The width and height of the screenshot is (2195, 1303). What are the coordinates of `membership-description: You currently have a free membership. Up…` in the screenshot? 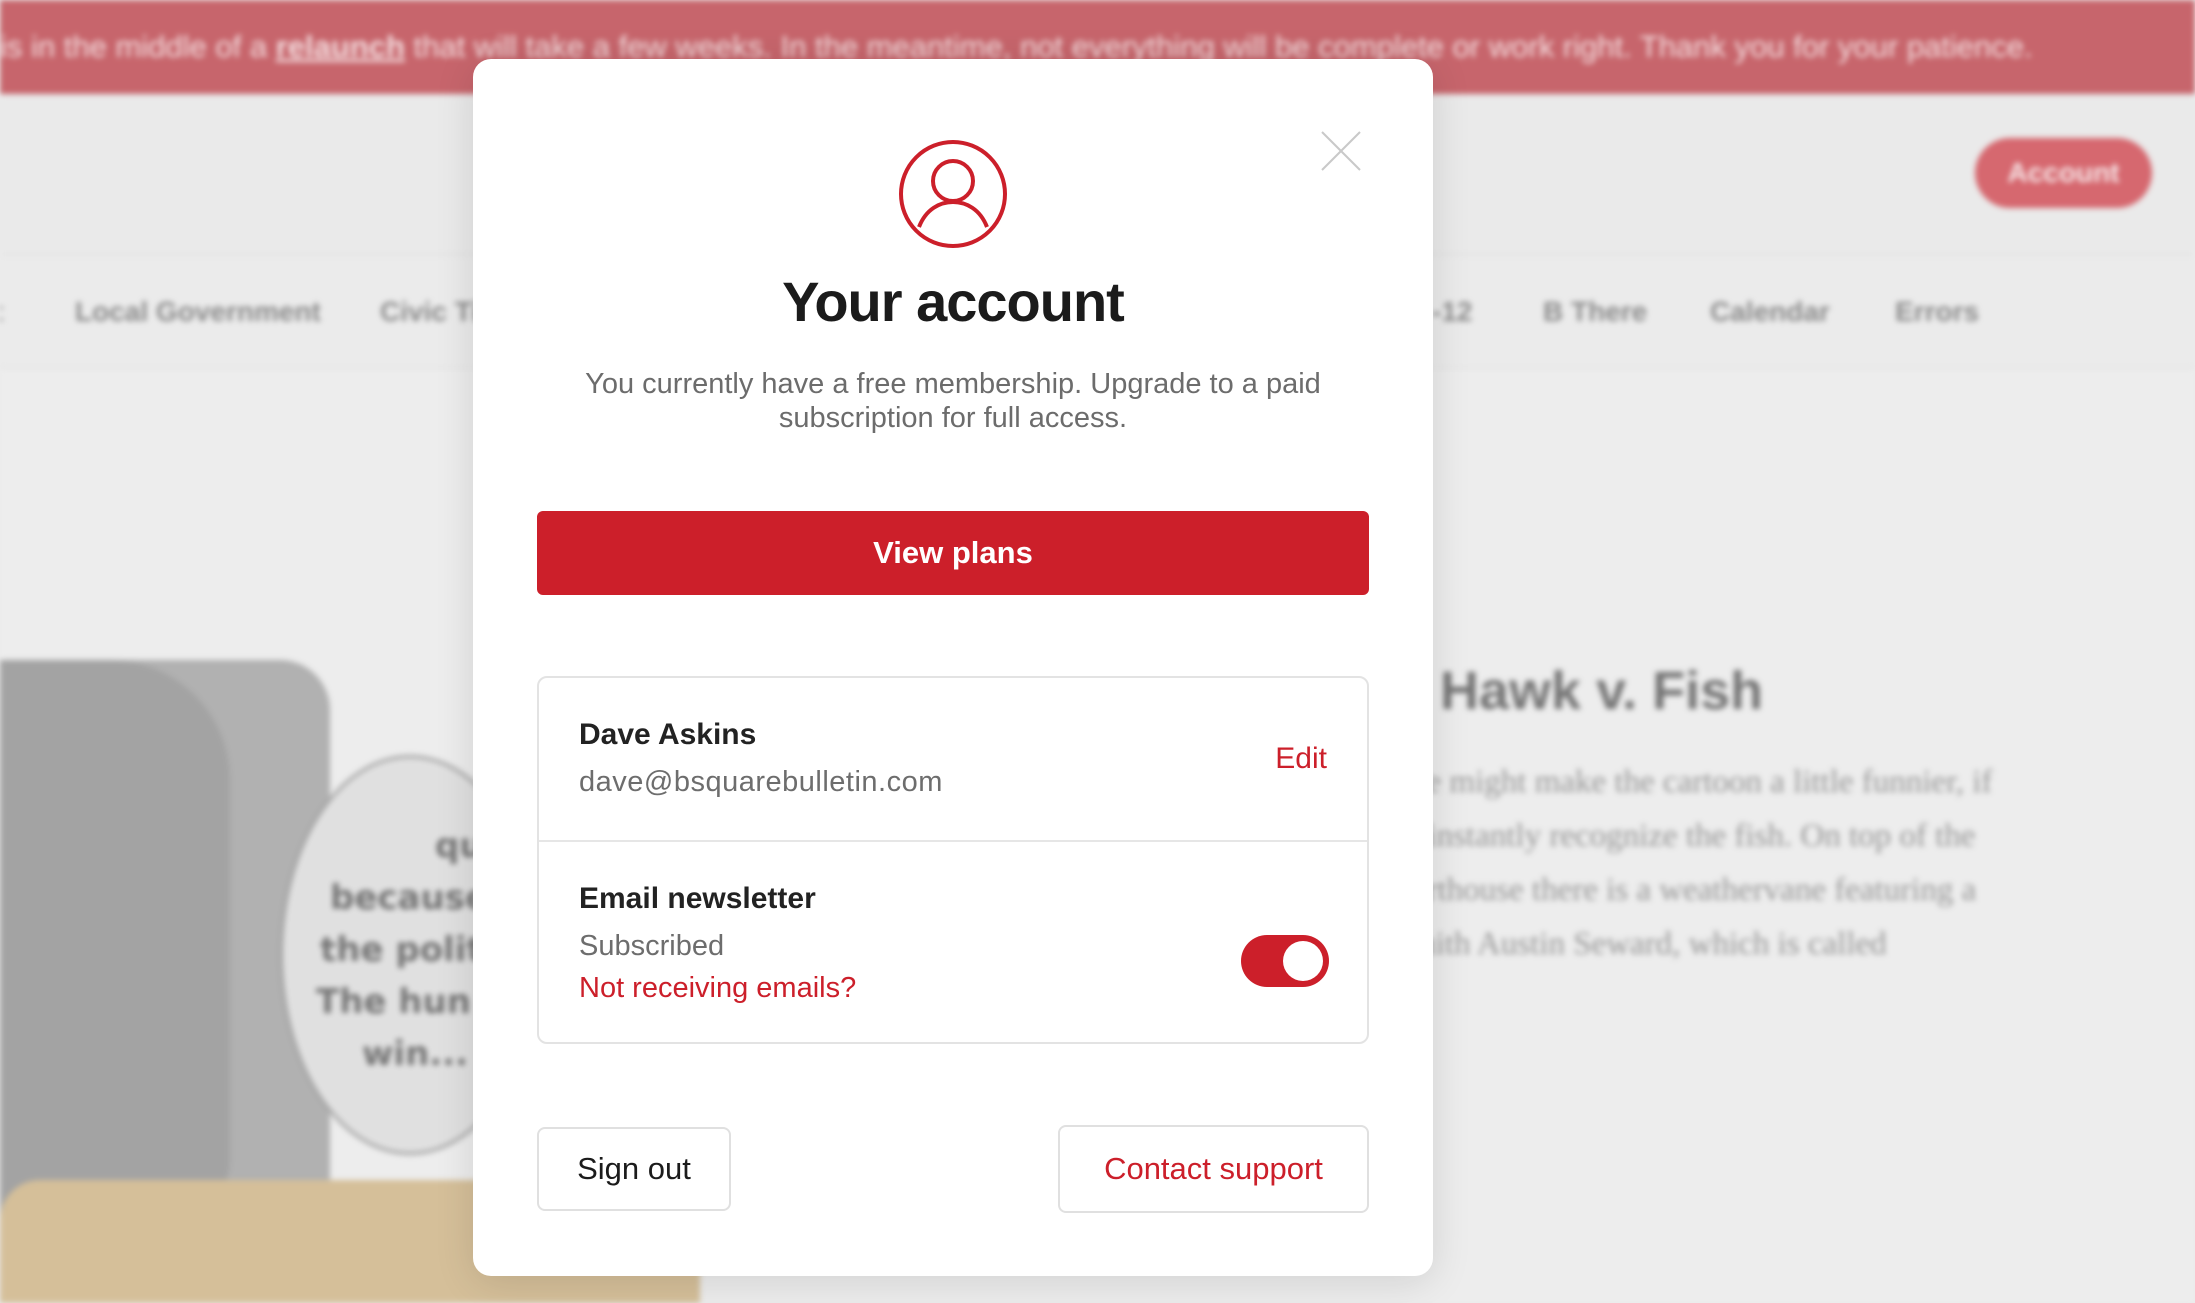 It's located at (953, 401).